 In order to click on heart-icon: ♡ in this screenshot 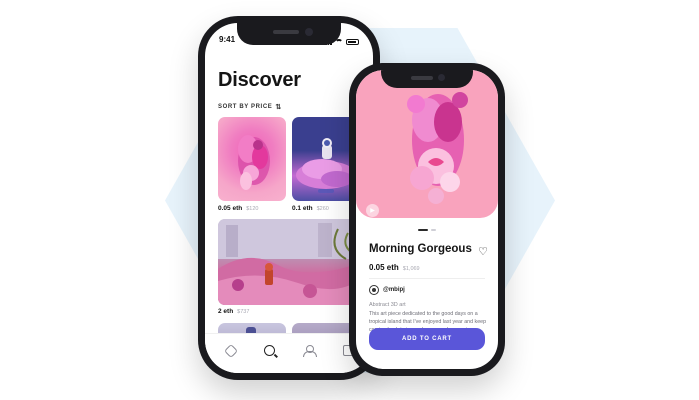, I will do `click(483, 252)`.